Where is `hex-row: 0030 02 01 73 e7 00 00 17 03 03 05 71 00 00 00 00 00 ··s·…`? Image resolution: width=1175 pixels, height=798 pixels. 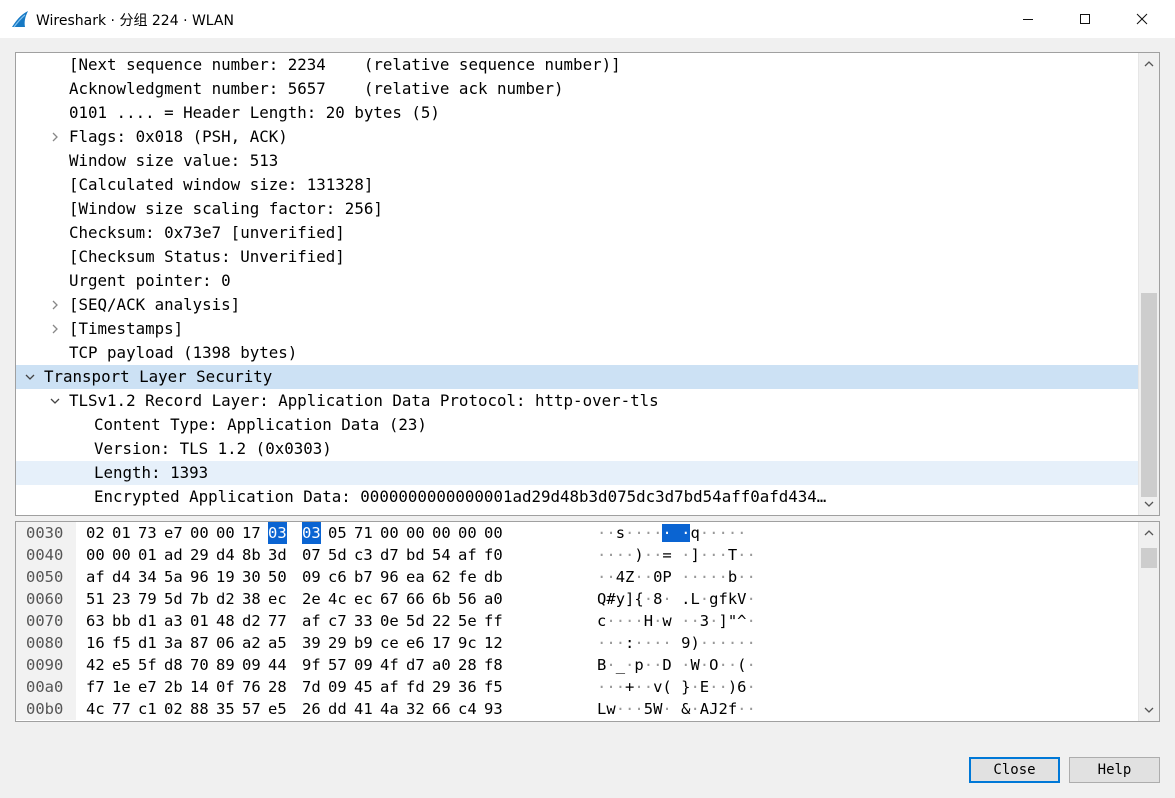 hex-row: 0030 02 01 73 e7 00 00 17 03 03 05 71 00 00 00 00 00 ··s·… is located at coordinates (577, 533).